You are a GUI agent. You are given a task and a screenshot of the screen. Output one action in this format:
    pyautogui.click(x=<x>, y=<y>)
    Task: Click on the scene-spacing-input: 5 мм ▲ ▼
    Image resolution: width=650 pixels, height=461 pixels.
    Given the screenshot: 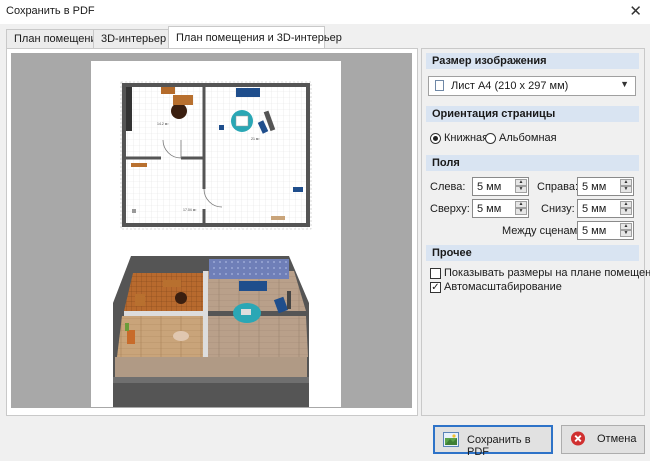 What is the action you would take?
    pyautogui.click(x=605, y=230)
    